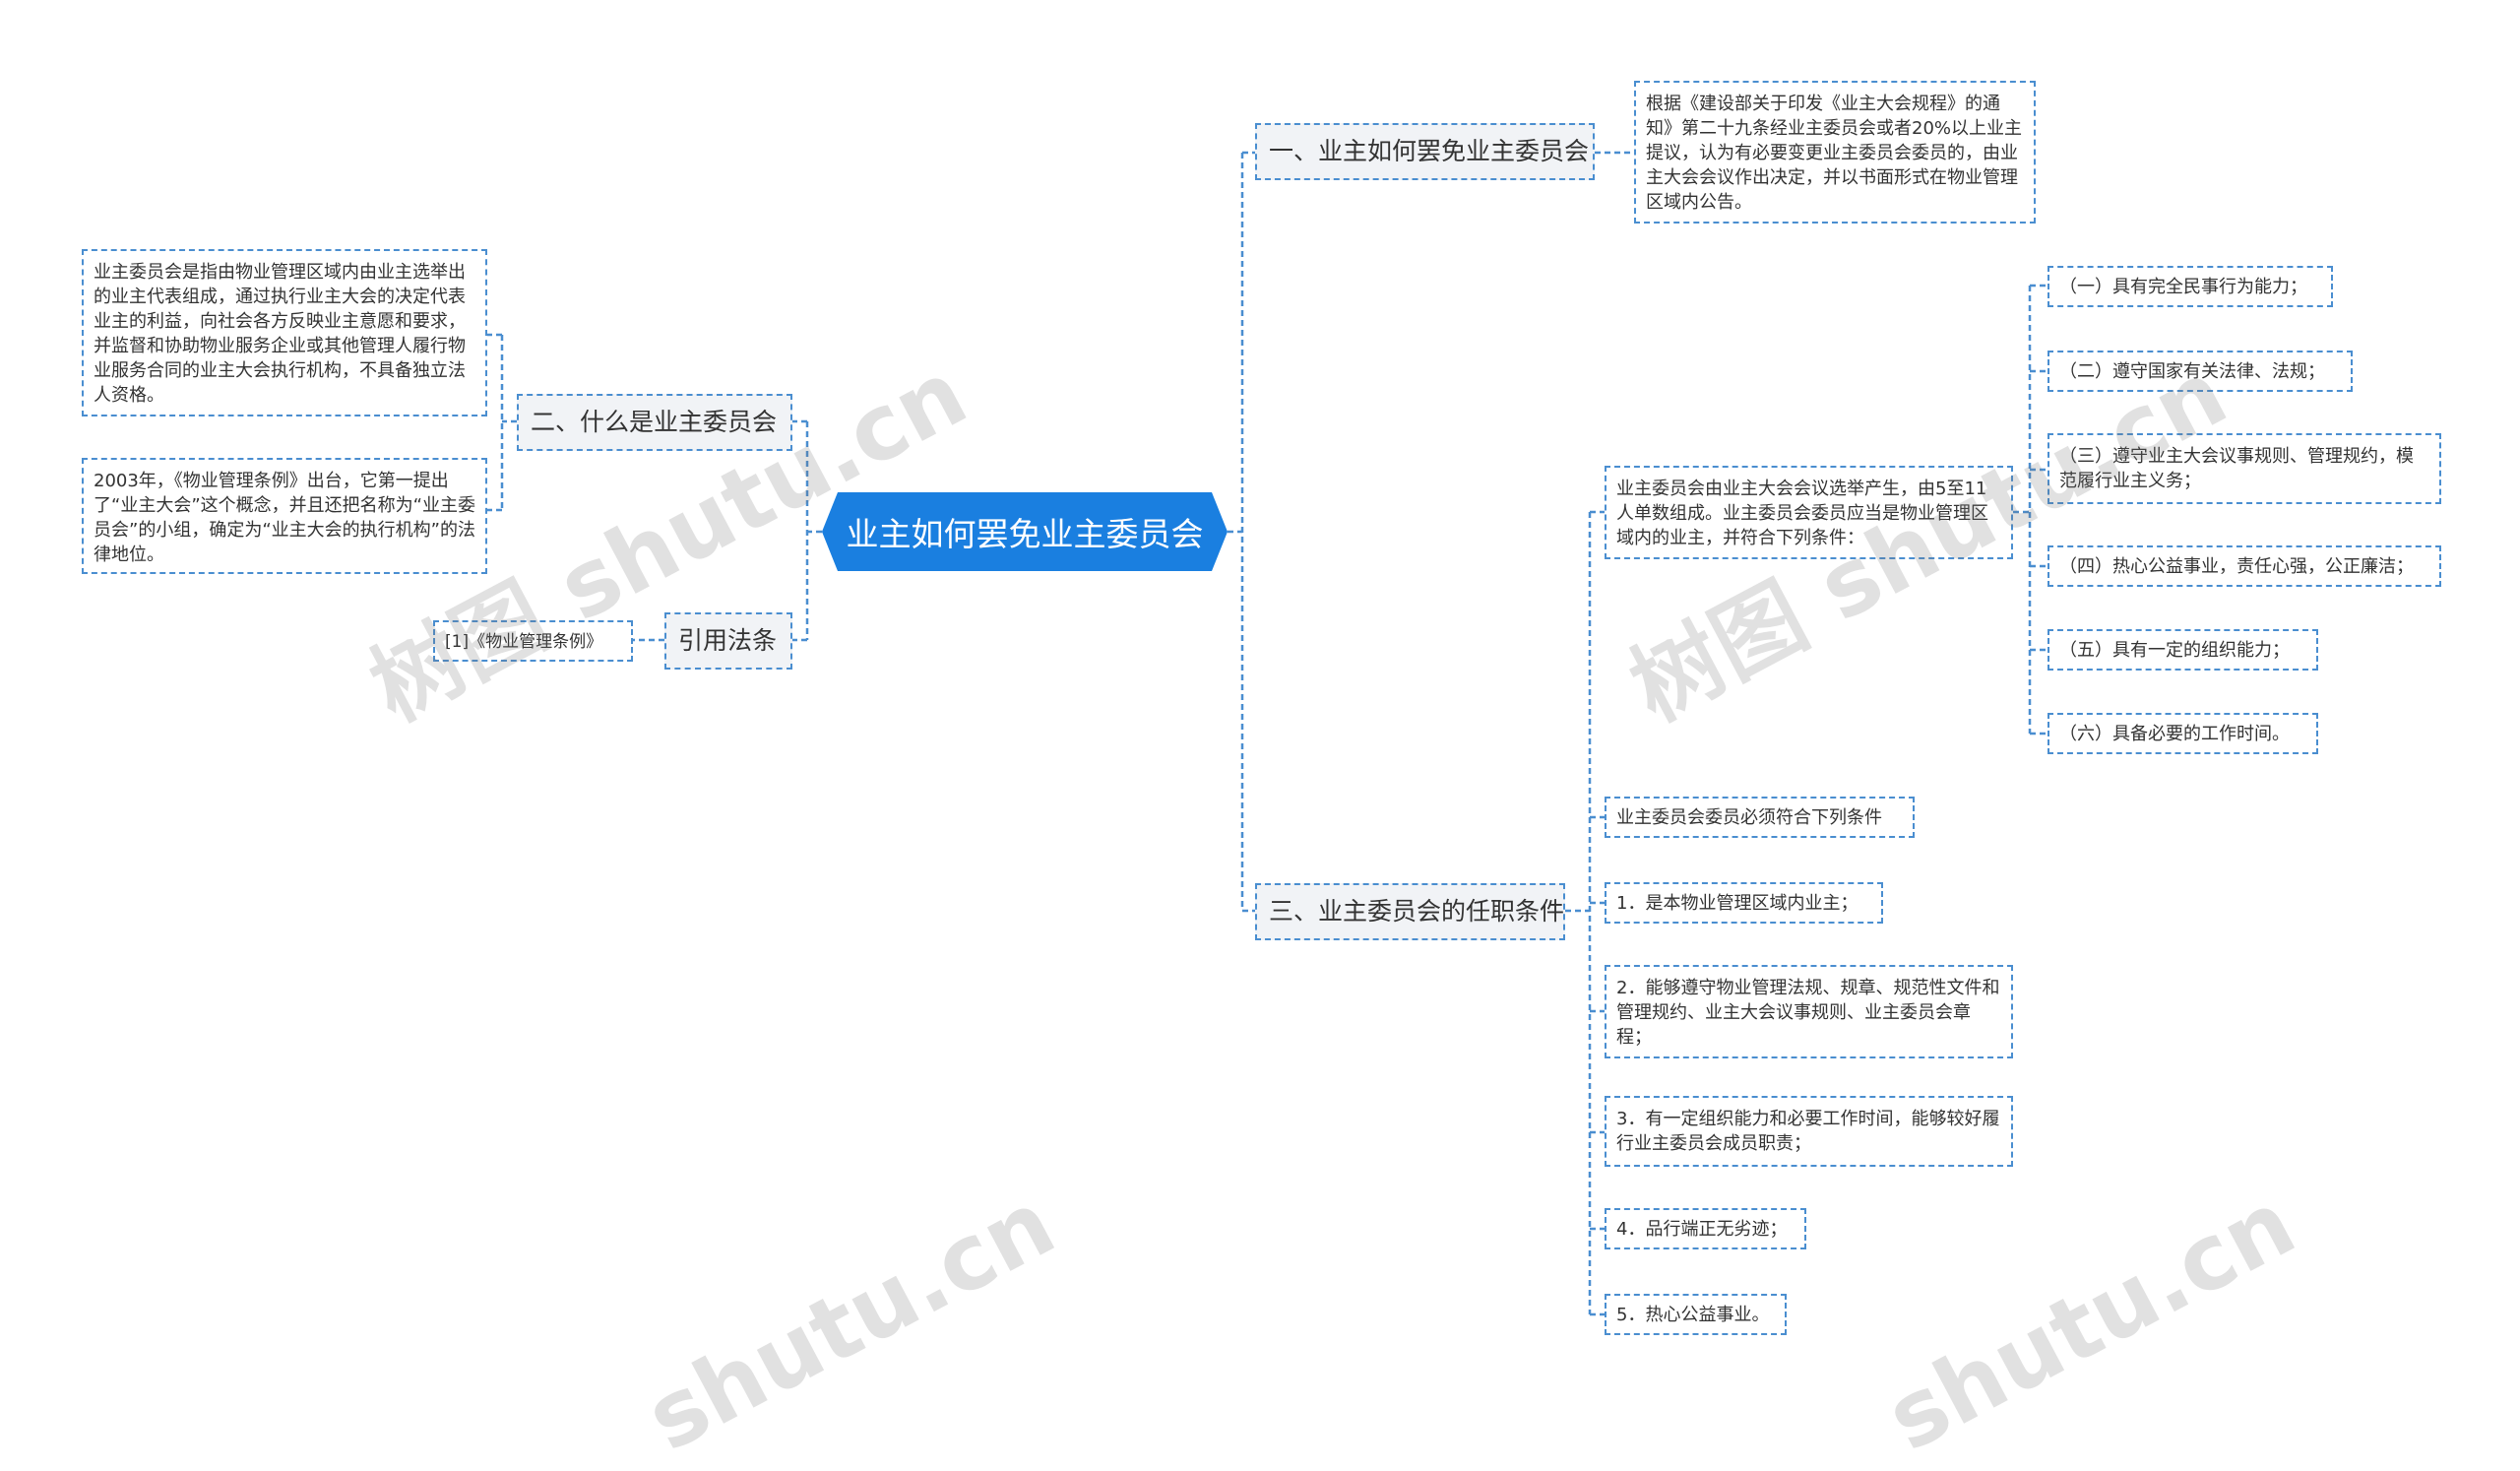 The height and width of the screenshot is (1471, 2520). What do you see at coordinates (2183, 287) in the screenshot?
I see `condition-item-label: （一）具有完全民事行为能力；` at bounding box center [2183, 287].